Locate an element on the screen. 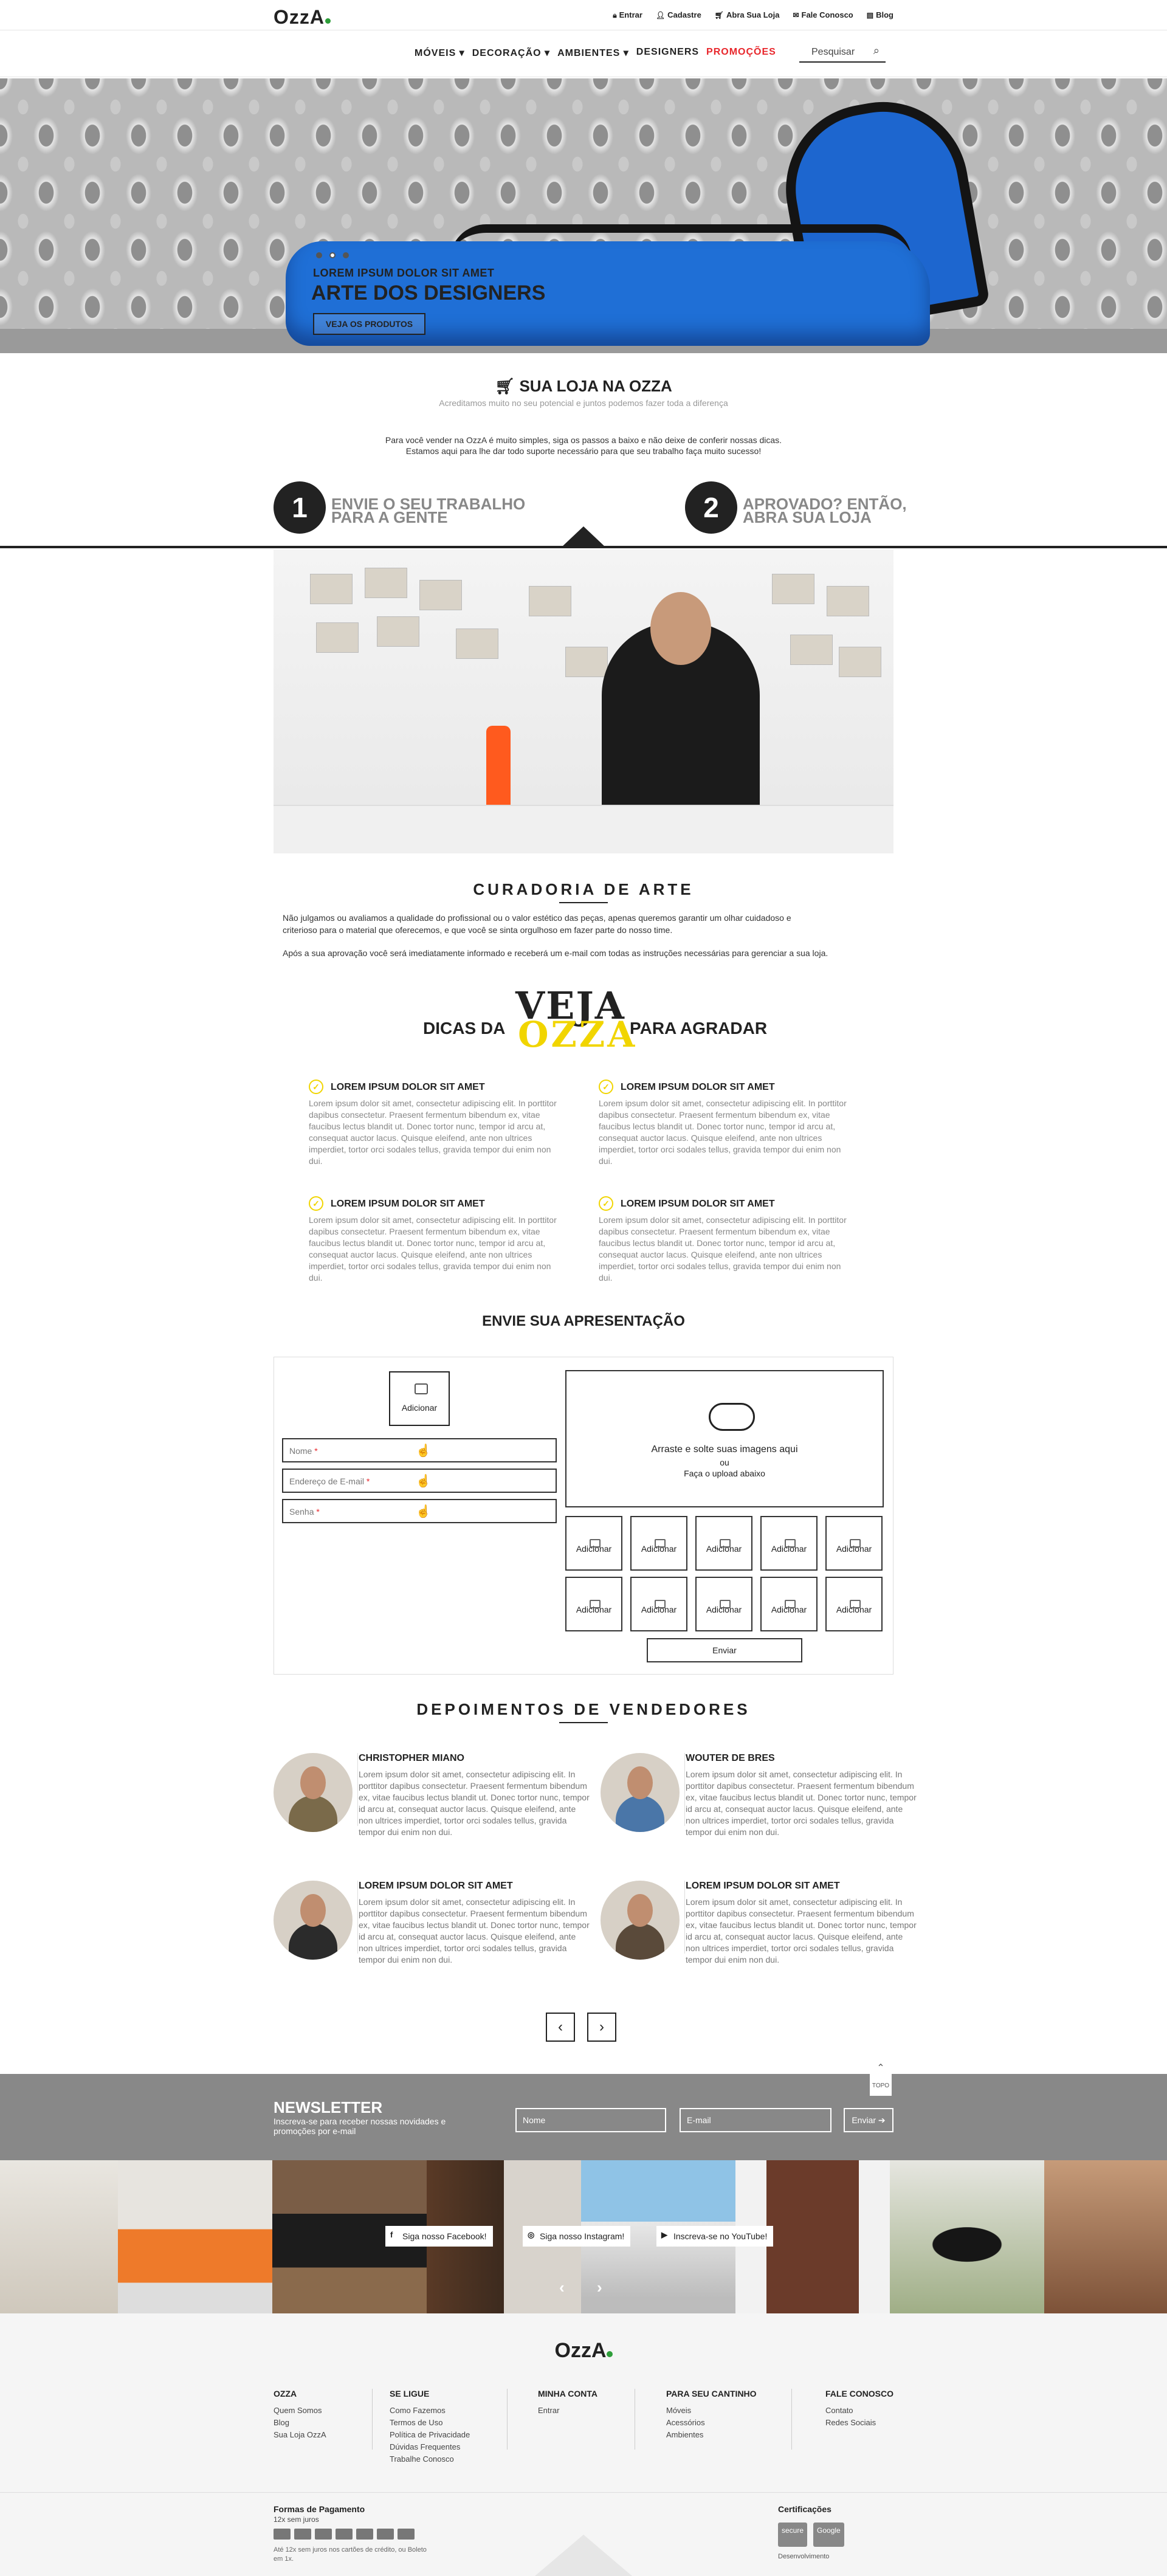  footer-link: Contato is located at coordinates (859, 2411).